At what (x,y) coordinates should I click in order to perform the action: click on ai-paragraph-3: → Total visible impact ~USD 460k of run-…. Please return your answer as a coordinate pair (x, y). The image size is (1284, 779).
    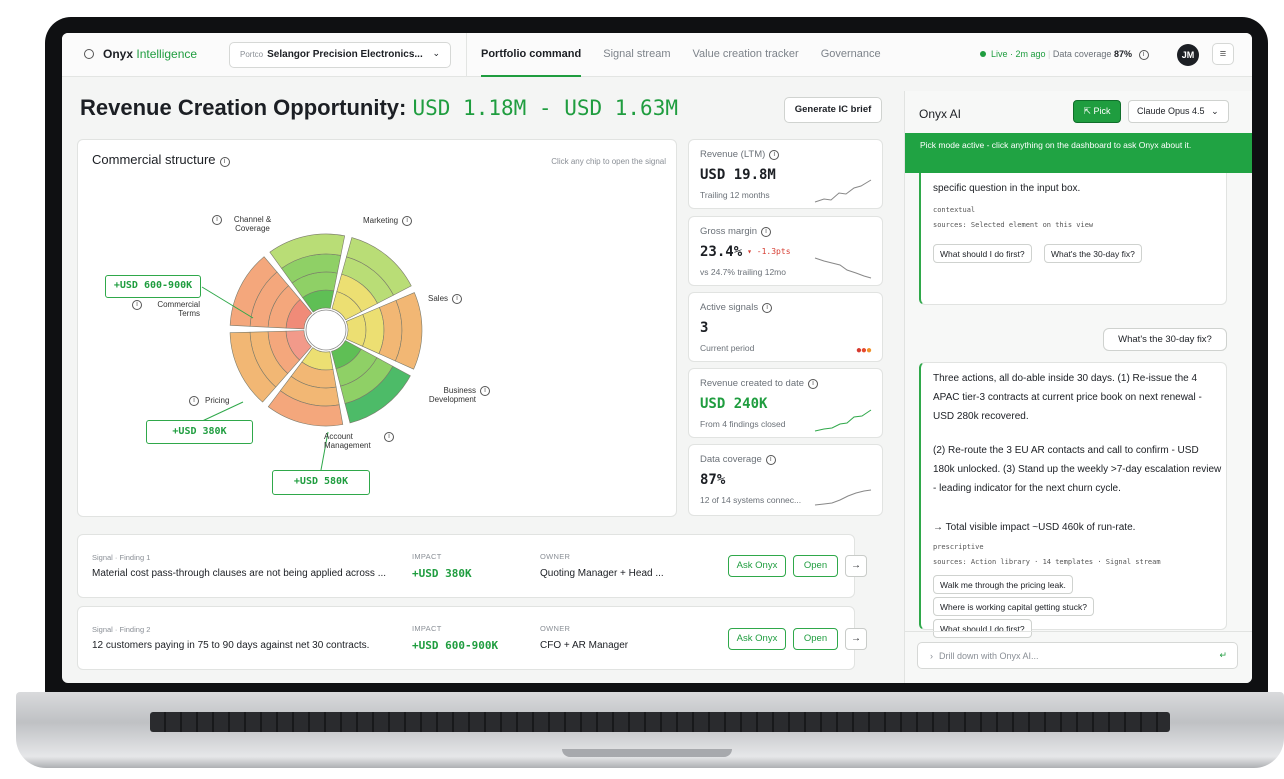
    Looking at the image, I should click on (1034, 527).